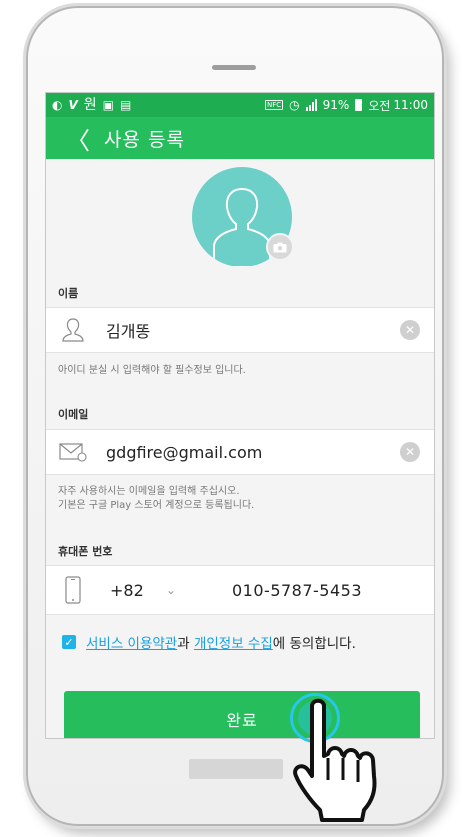  Describe the element at coordinates (126, 105) in the screenshot. I see `clipboard-icon: ▤` at that location.